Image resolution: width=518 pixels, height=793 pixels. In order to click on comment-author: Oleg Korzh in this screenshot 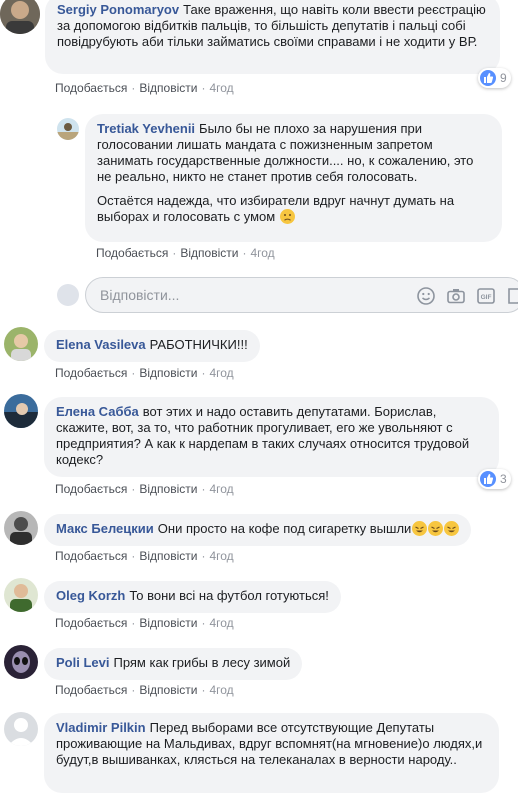, I will do `click(90, 595)`.